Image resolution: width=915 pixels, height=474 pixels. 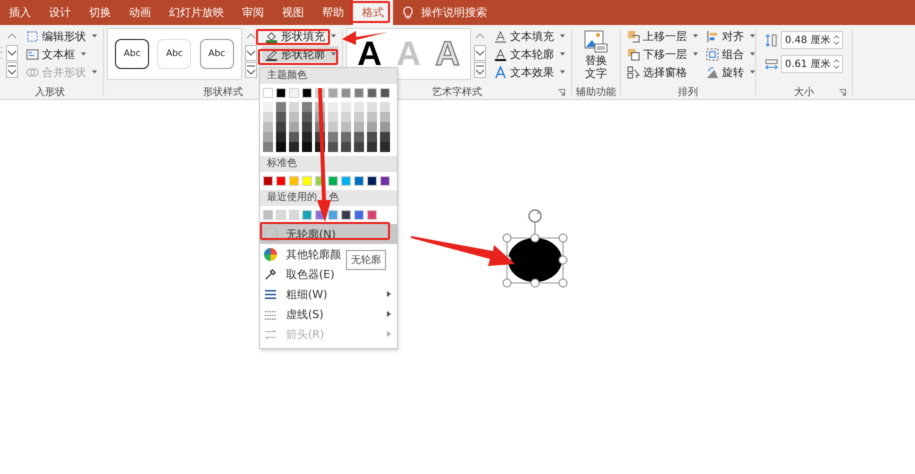 I want to click on menu-item: 粗细(W), so click(x=328, y=294).